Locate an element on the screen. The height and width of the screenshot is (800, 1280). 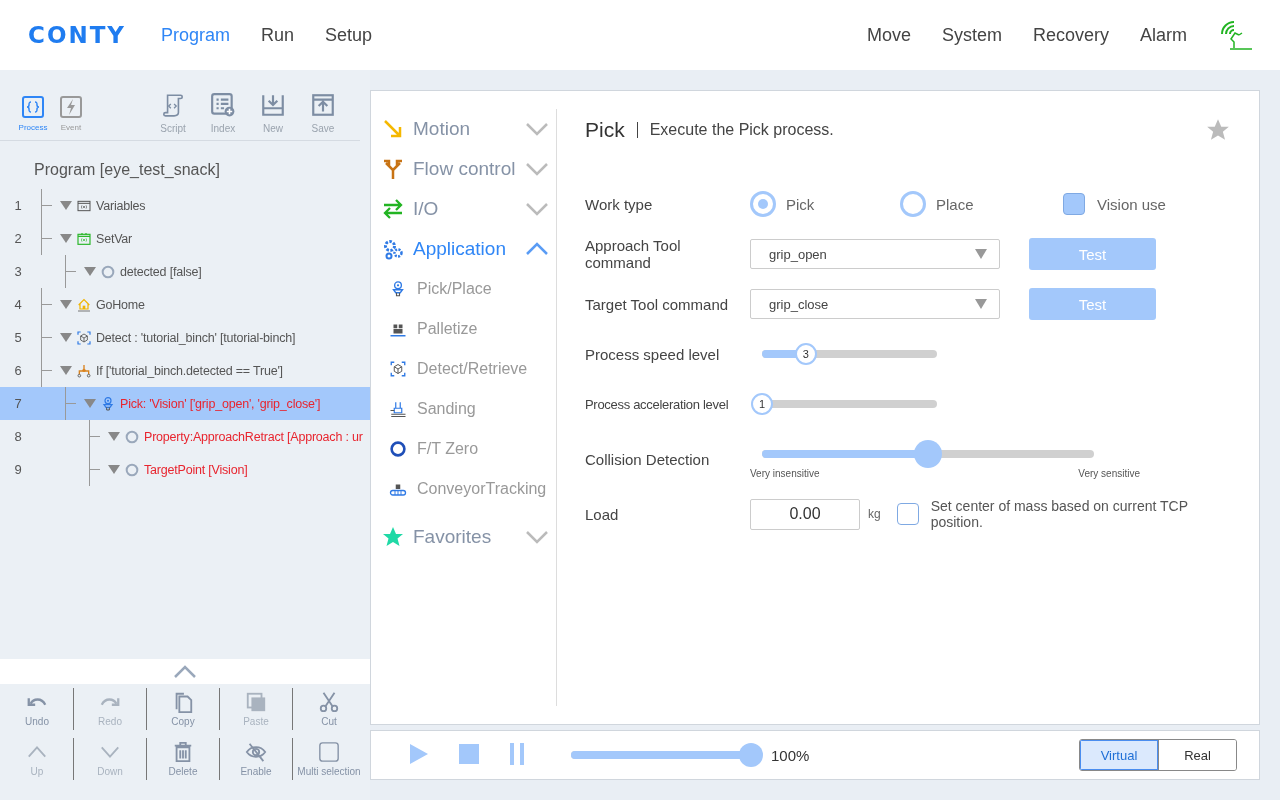
nav-tab: Setup is located at coordinates (349, 35).